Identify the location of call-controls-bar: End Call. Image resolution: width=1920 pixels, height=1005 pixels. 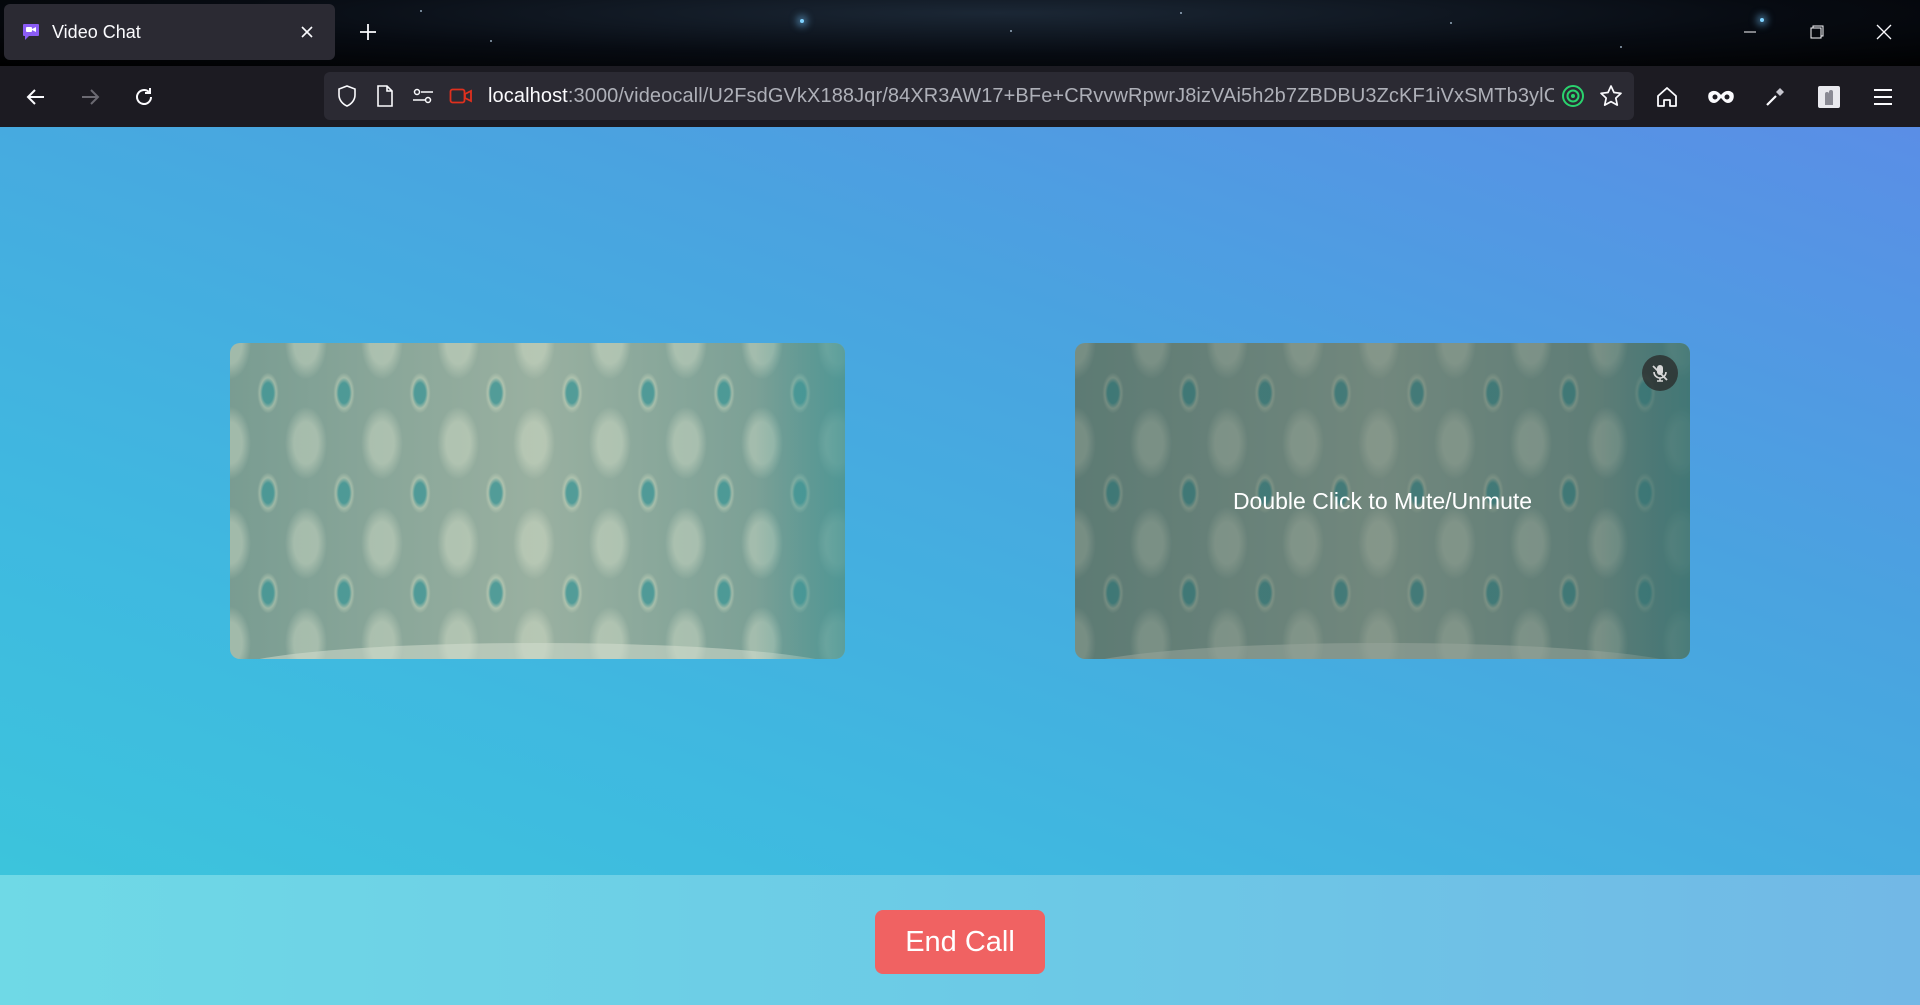
(960, 940).